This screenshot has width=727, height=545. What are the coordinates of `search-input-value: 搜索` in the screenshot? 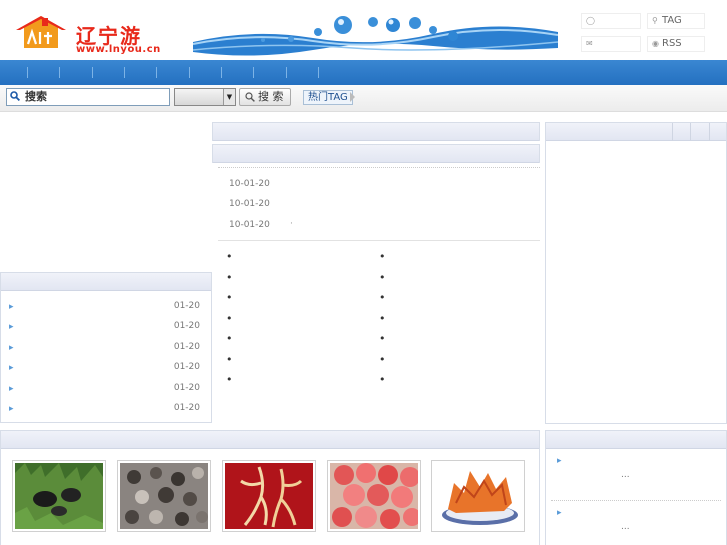 It's located at (36, 96).